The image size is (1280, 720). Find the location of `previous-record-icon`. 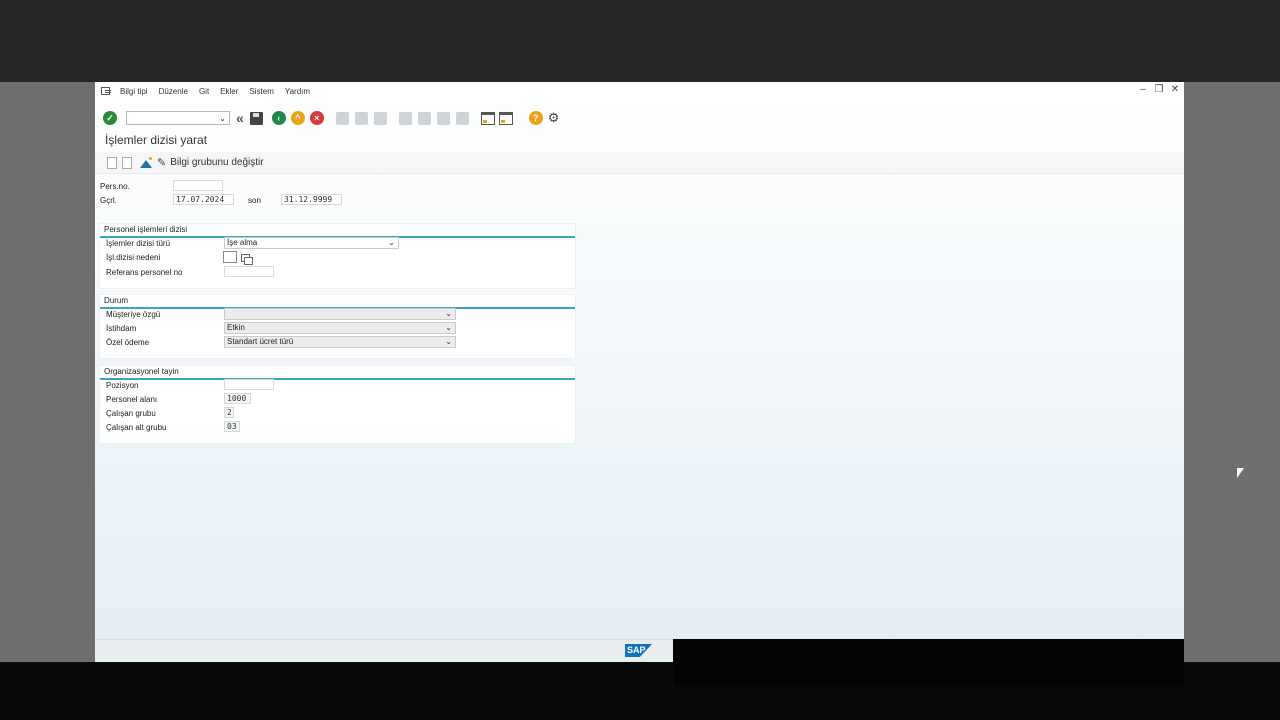

previous-record-icon is located at coordinates (112, 162).